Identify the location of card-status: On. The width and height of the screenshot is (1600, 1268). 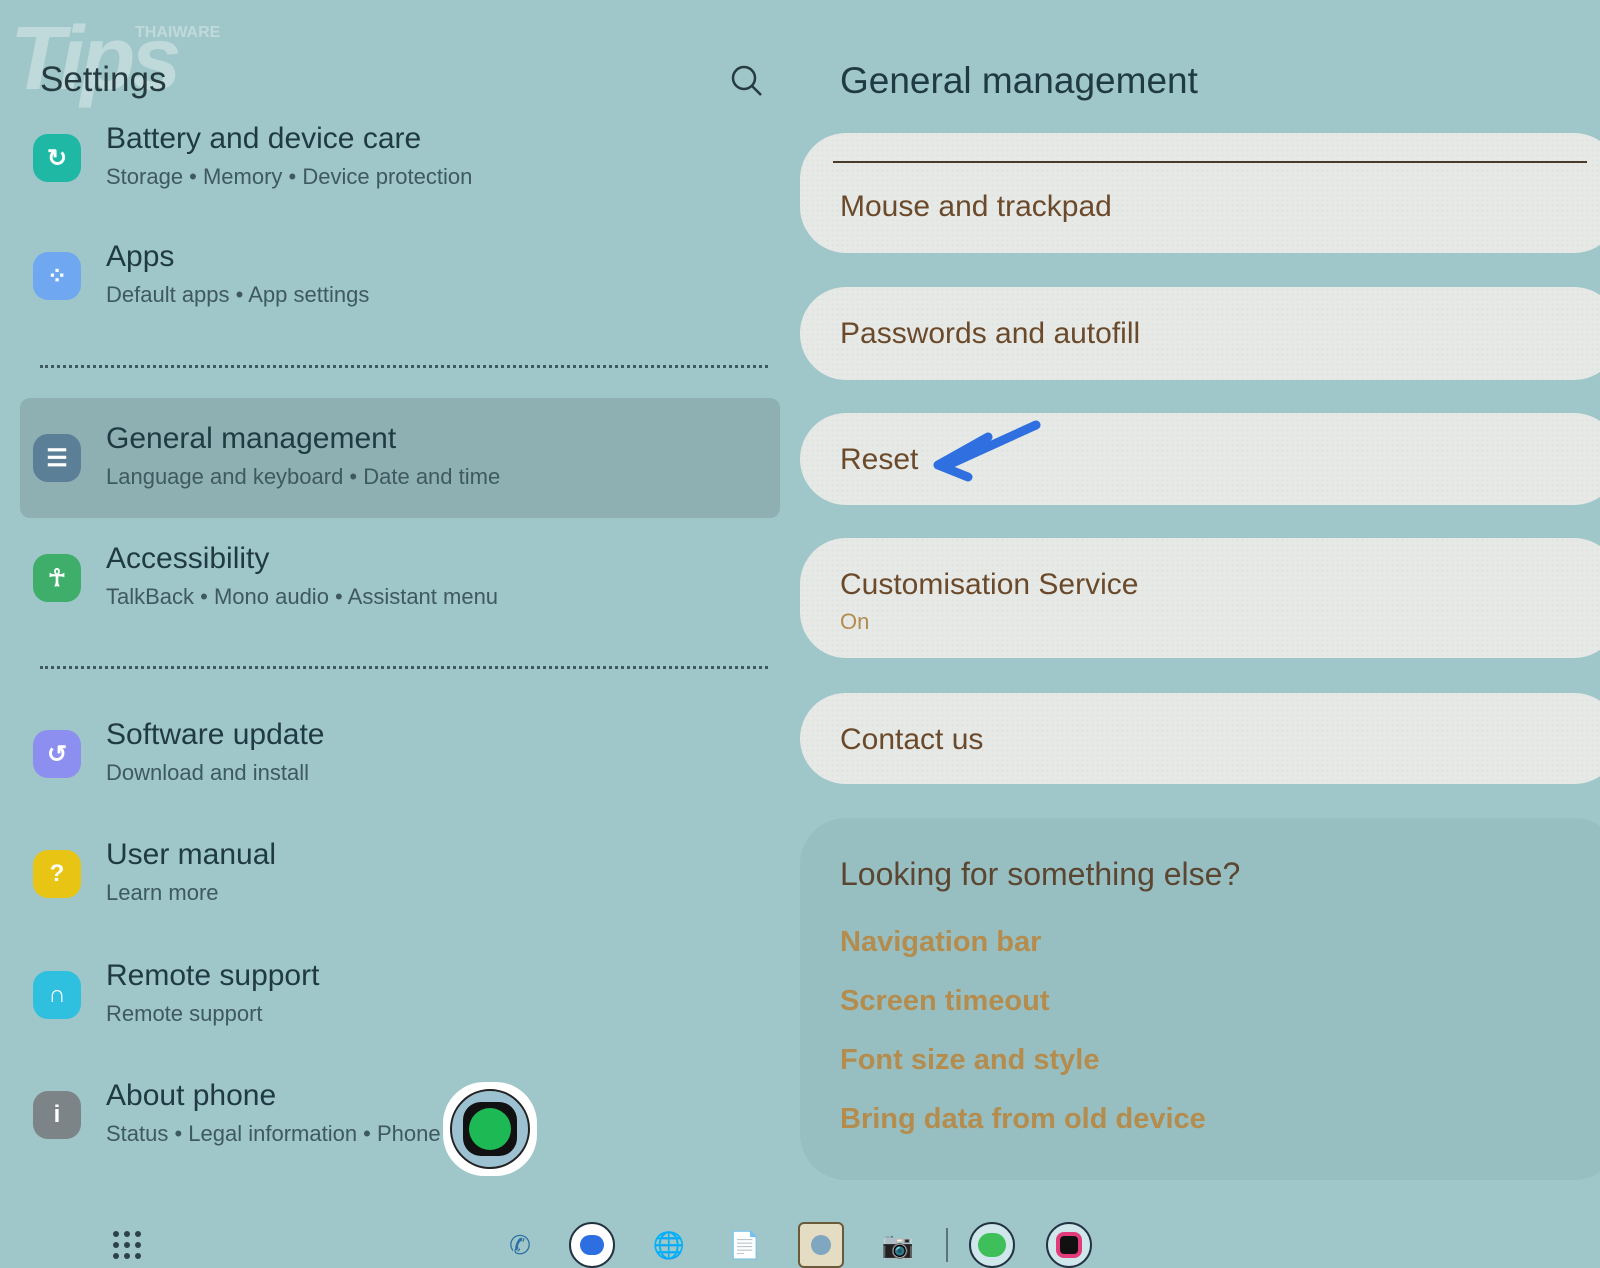
(855, 621).